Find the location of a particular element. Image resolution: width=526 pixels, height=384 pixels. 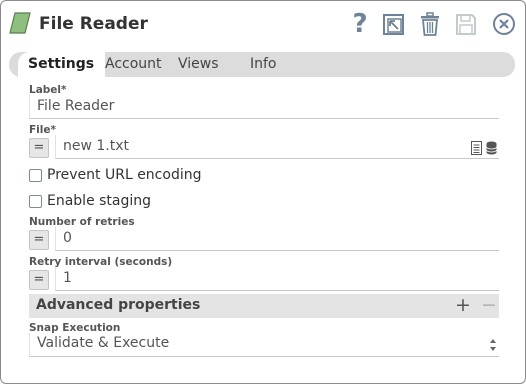

tab-bar: Settings Account Views Info is located at coordinates (262, 64).